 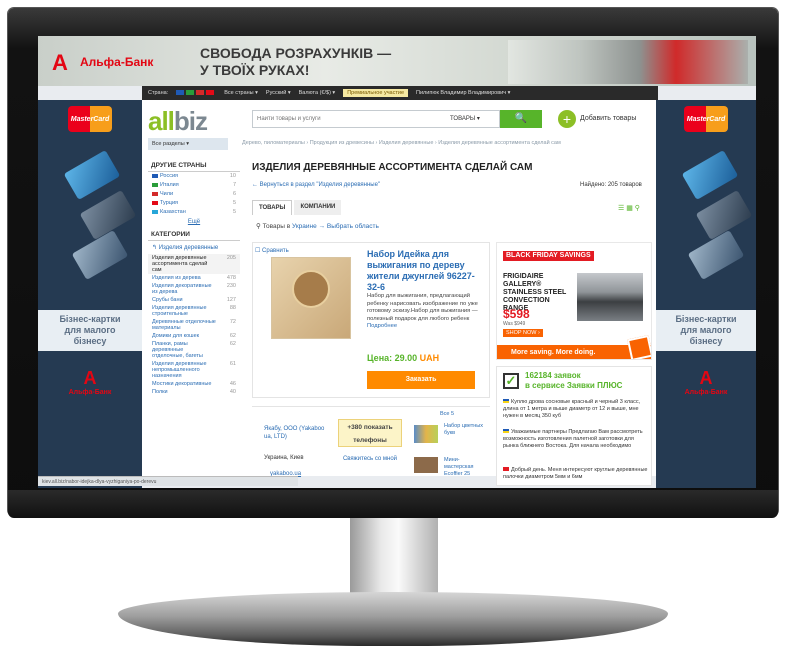 What do you see at coordinates (370, 459) in the screenshot?
I see `contact-link: Свяжитесь со мной` at bounding box center [370, 459].